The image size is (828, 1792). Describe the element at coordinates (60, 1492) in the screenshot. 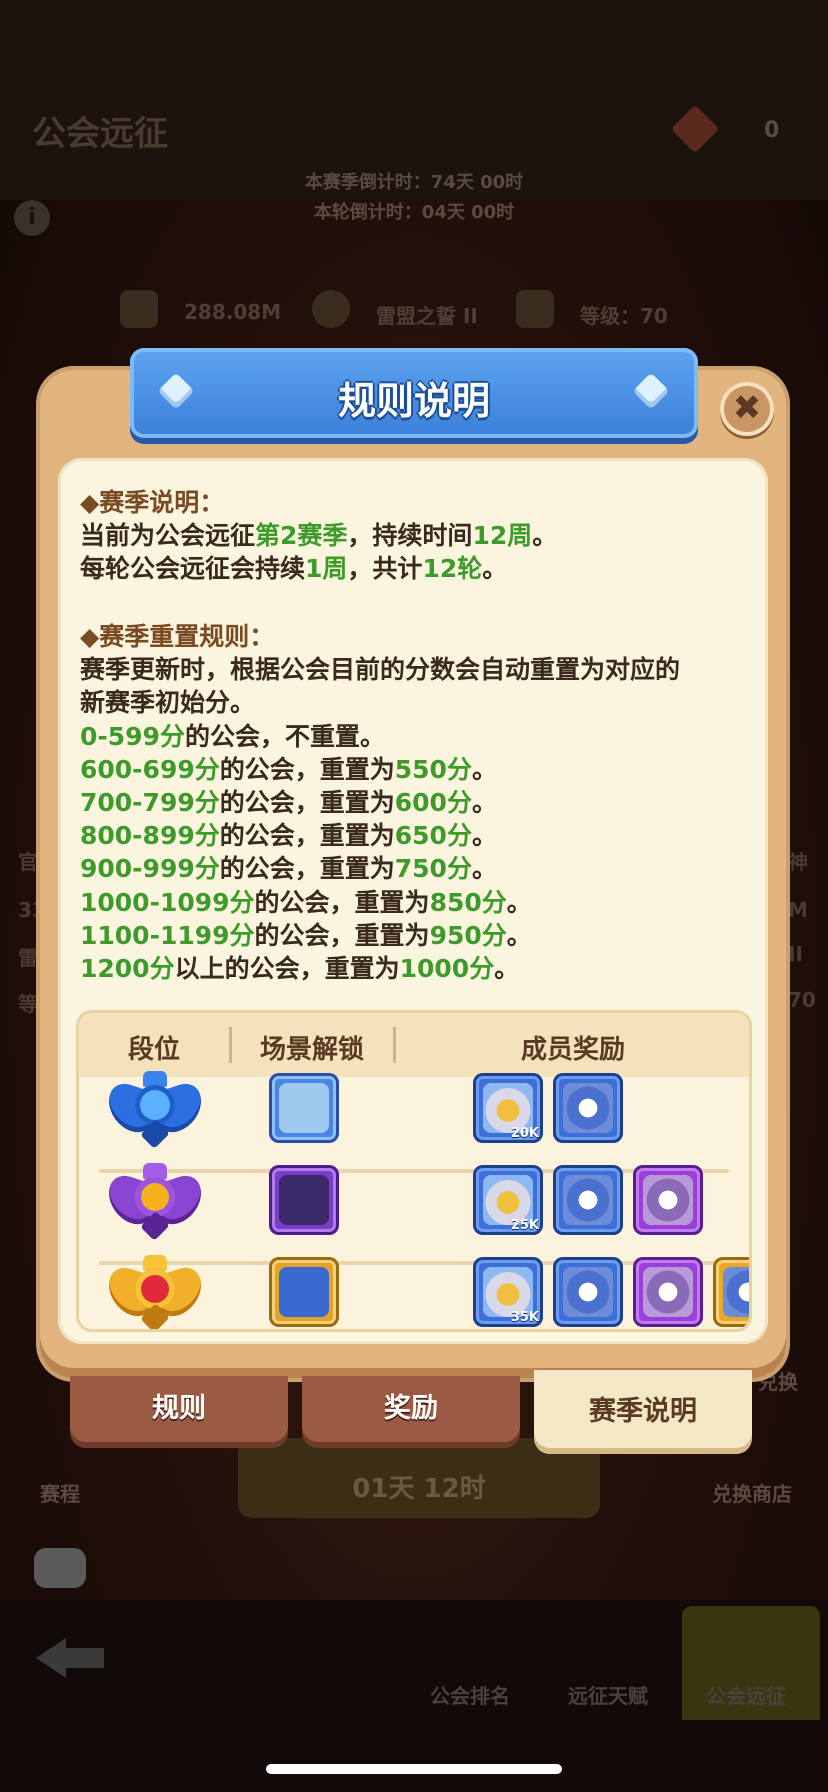

I see `schedule-label: 赛程` at that location.